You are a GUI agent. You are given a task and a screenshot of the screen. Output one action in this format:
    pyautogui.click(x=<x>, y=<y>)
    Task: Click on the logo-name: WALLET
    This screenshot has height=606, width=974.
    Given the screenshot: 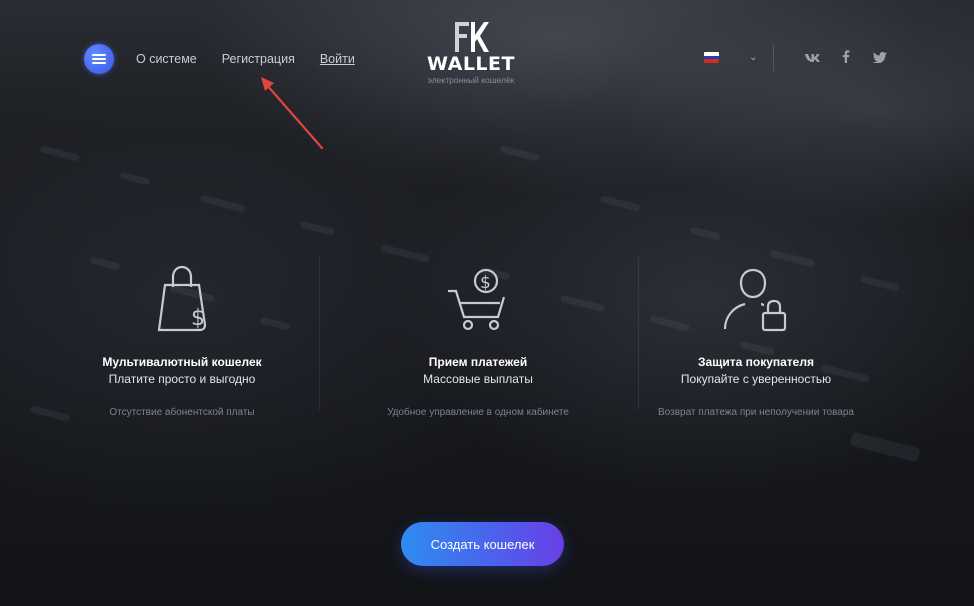 What is the action you would take?
    pyautogui.click(x=471, y=64)
    